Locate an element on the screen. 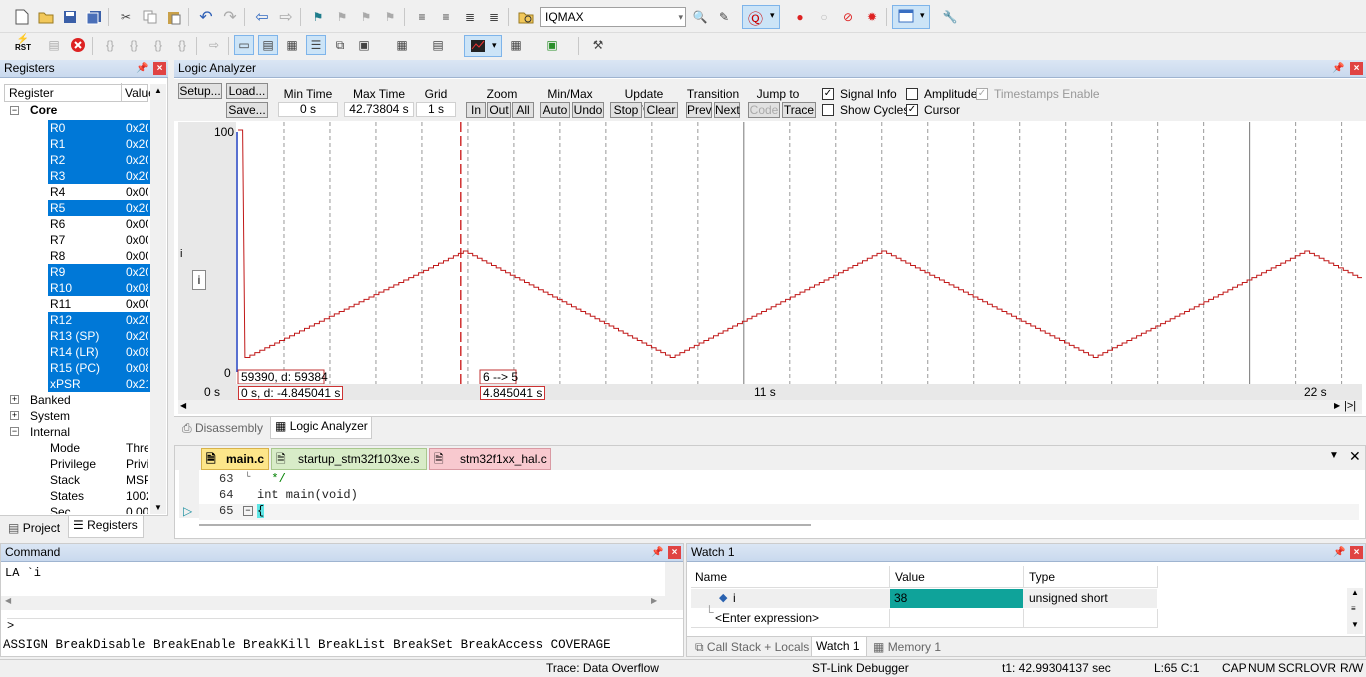  auto-button: Auto is located at coordinates (555, 110).